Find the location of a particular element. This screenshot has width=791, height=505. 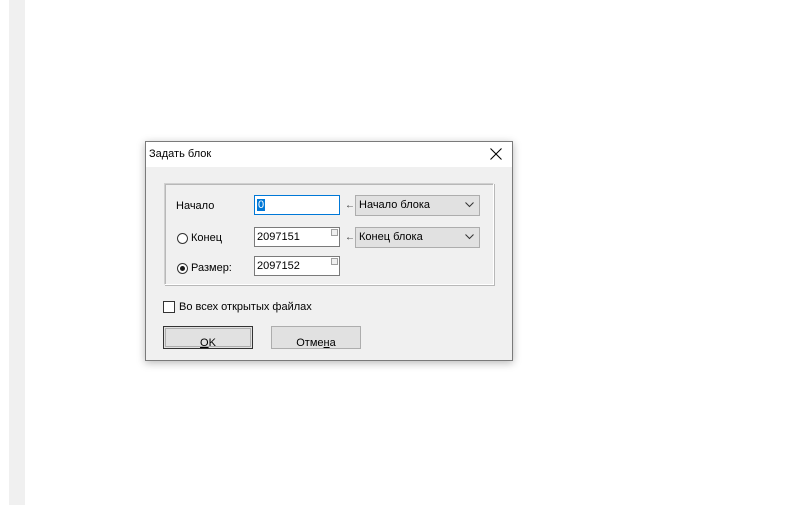

background-panel-strip is located at coordinates (17, 252).